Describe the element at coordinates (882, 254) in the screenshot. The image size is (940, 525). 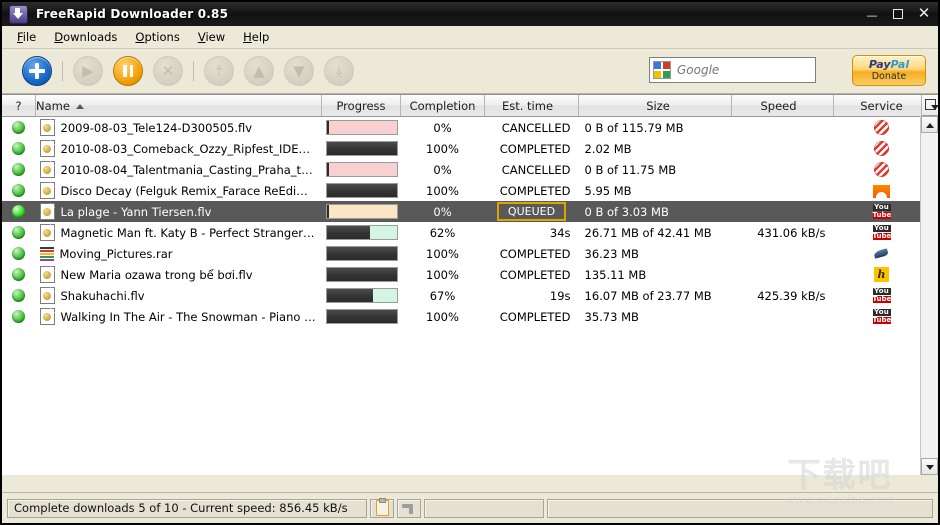
I see `rapidshare-icon` at that location.